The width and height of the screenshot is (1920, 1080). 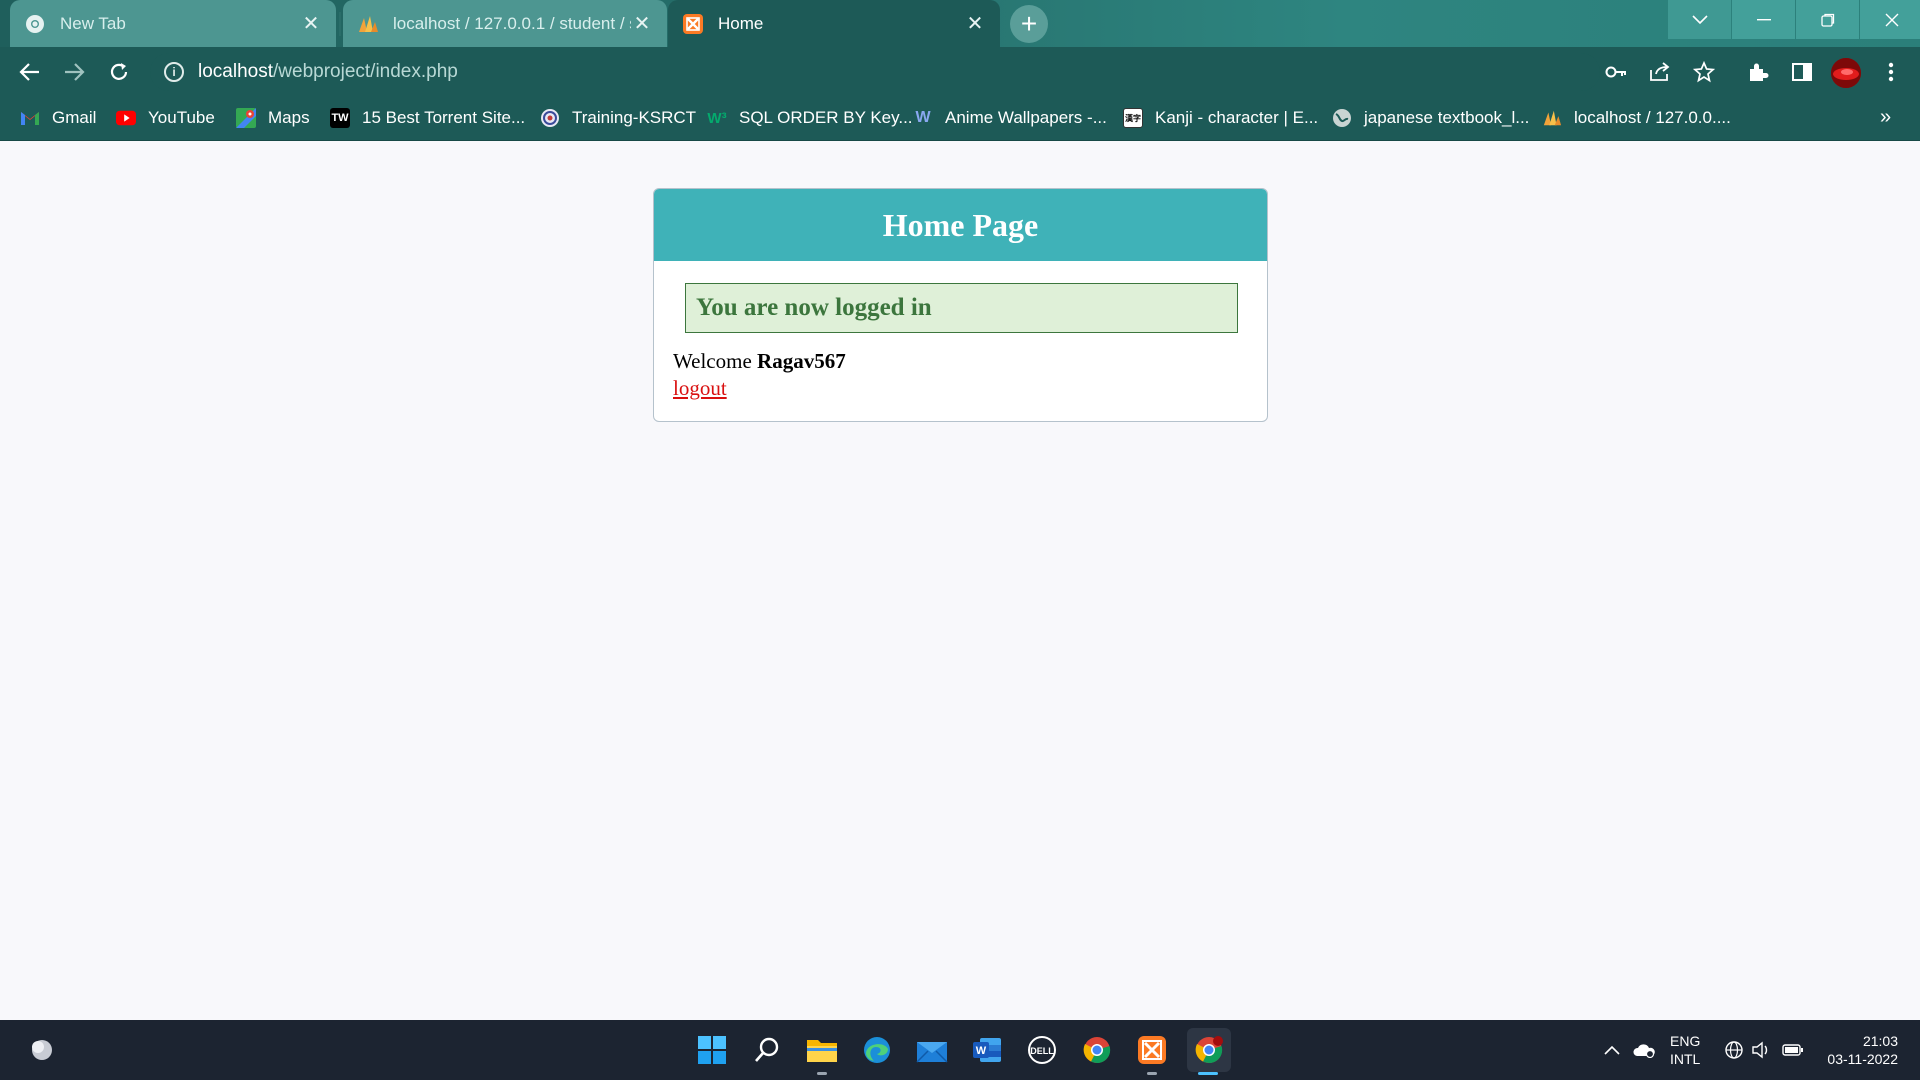 I want to click on extensions-icon, so click(x=1758, y=72).